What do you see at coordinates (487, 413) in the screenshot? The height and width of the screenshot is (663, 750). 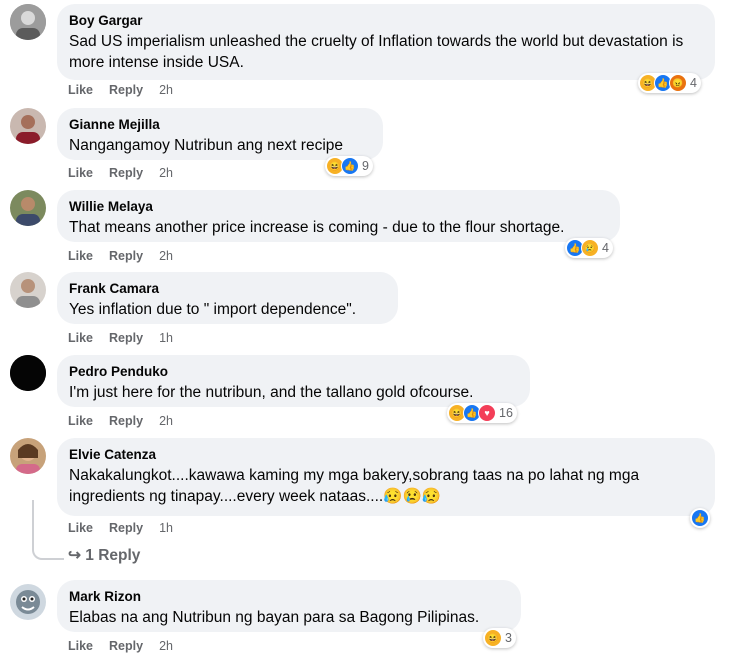 I see `love-reaction-icon: ♥` at bounding box center [487, 413].